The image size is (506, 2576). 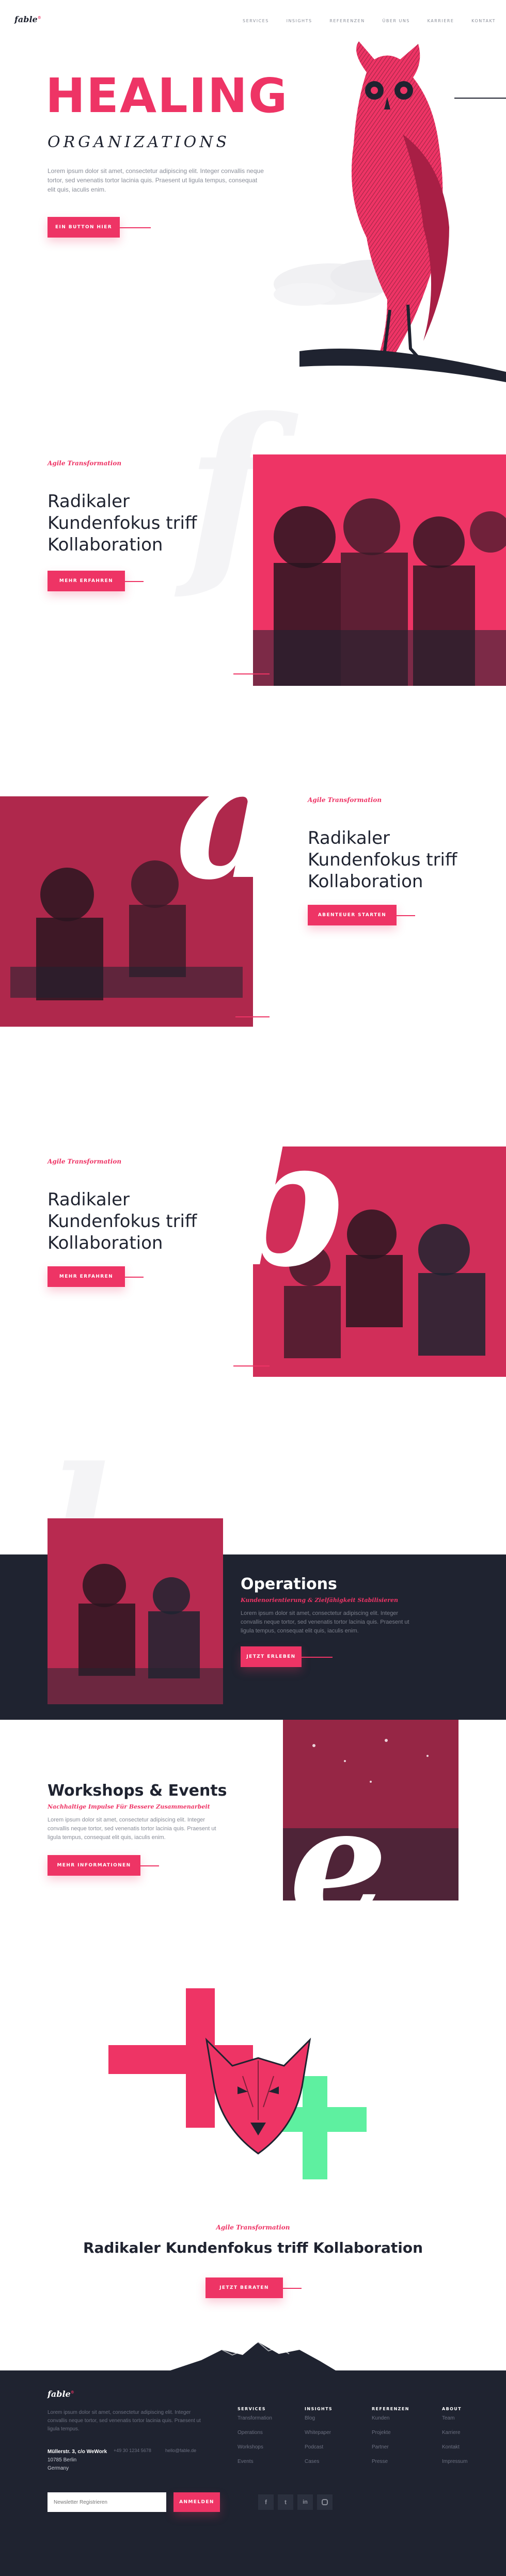 What do you see at coordinates (441, 21) in the screenshot?
I see `nav-item-karriere: Karriere` at bounding box center [441, 21].